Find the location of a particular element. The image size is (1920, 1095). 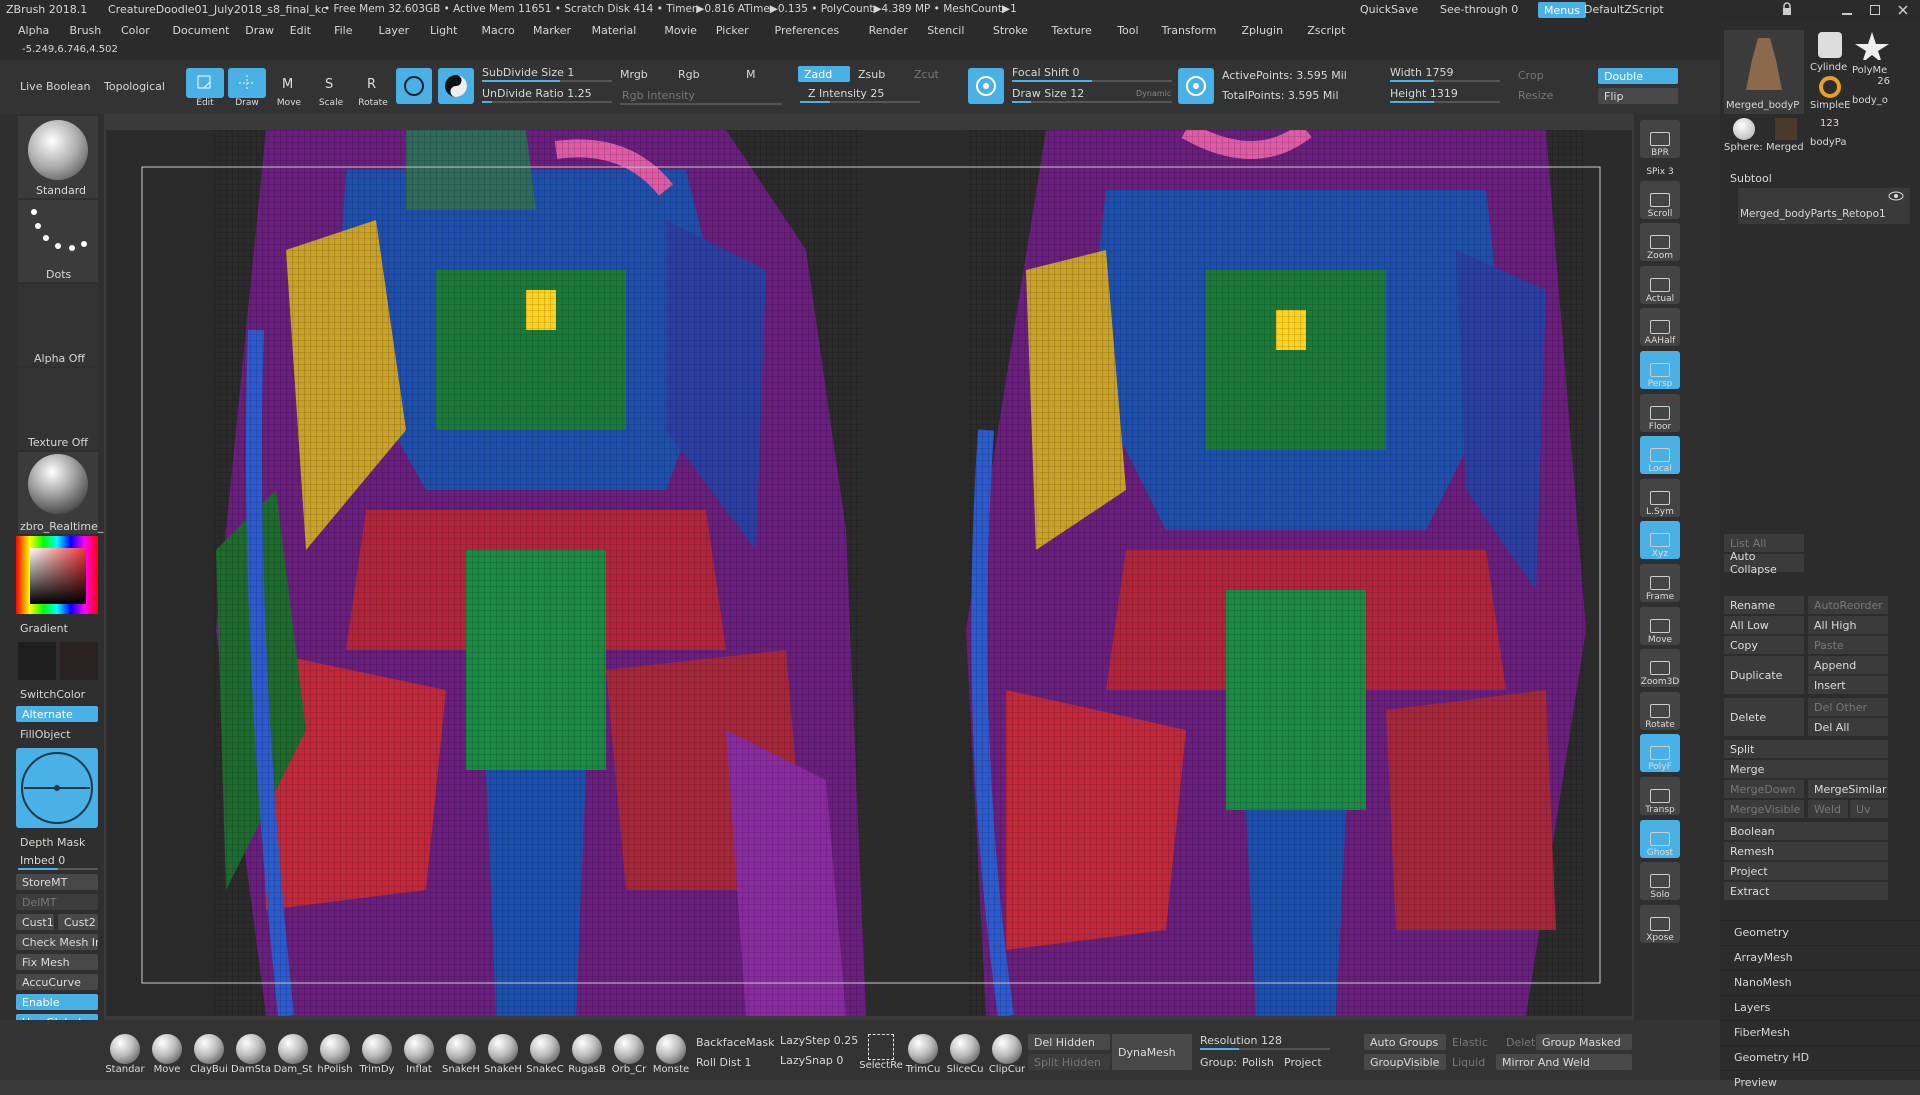

brush-slot: Standar is located at coordinates (125, 1054).